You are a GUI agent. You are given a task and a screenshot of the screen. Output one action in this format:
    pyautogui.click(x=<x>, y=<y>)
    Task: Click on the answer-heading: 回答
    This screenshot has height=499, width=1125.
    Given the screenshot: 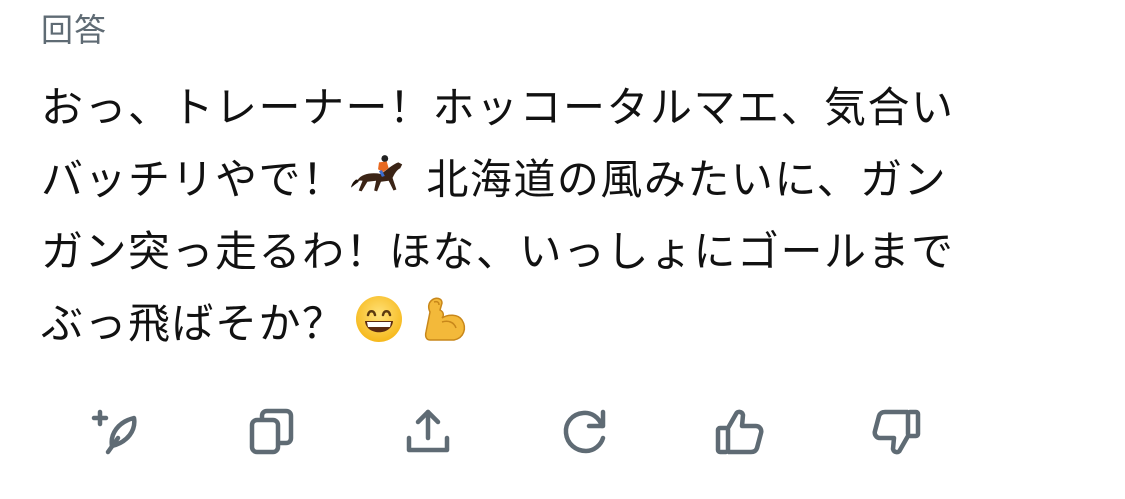 What is the action you would take?
    pyautogui.click(x=74, y=30)
    